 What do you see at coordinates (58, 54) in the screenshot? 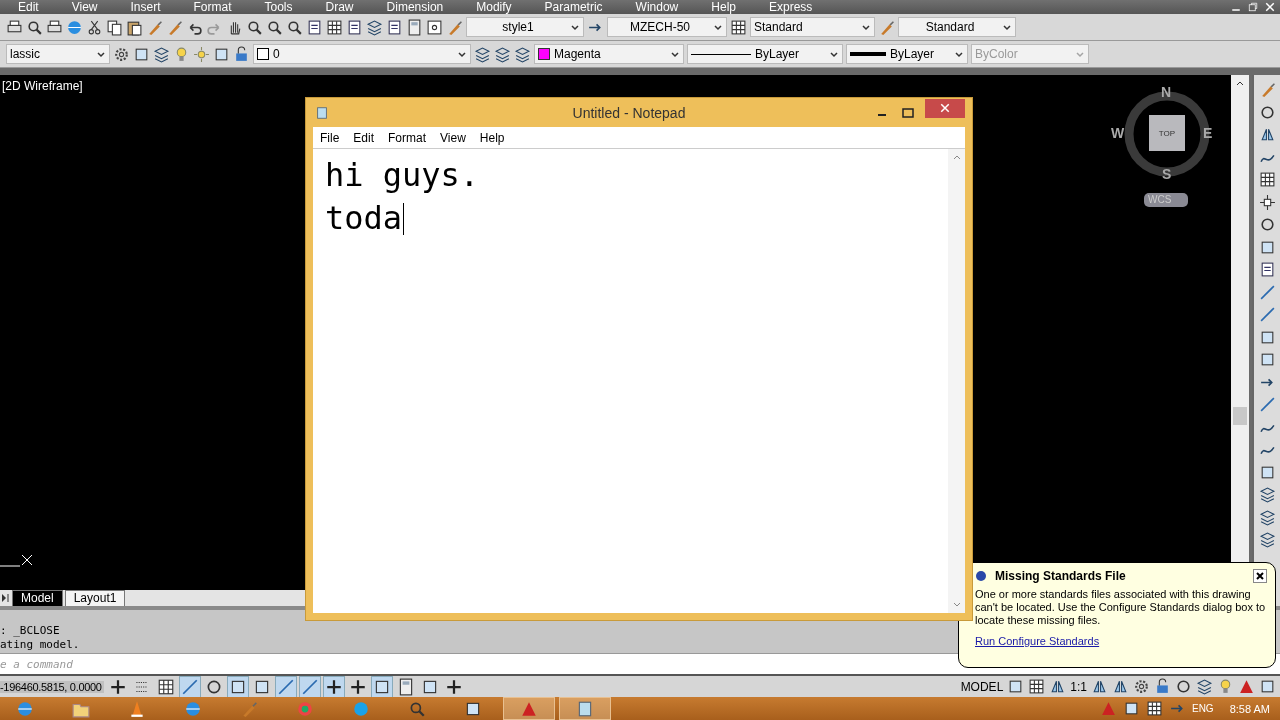
I see `workspace-dropdown: lassic` at bounding box center [58, 54].